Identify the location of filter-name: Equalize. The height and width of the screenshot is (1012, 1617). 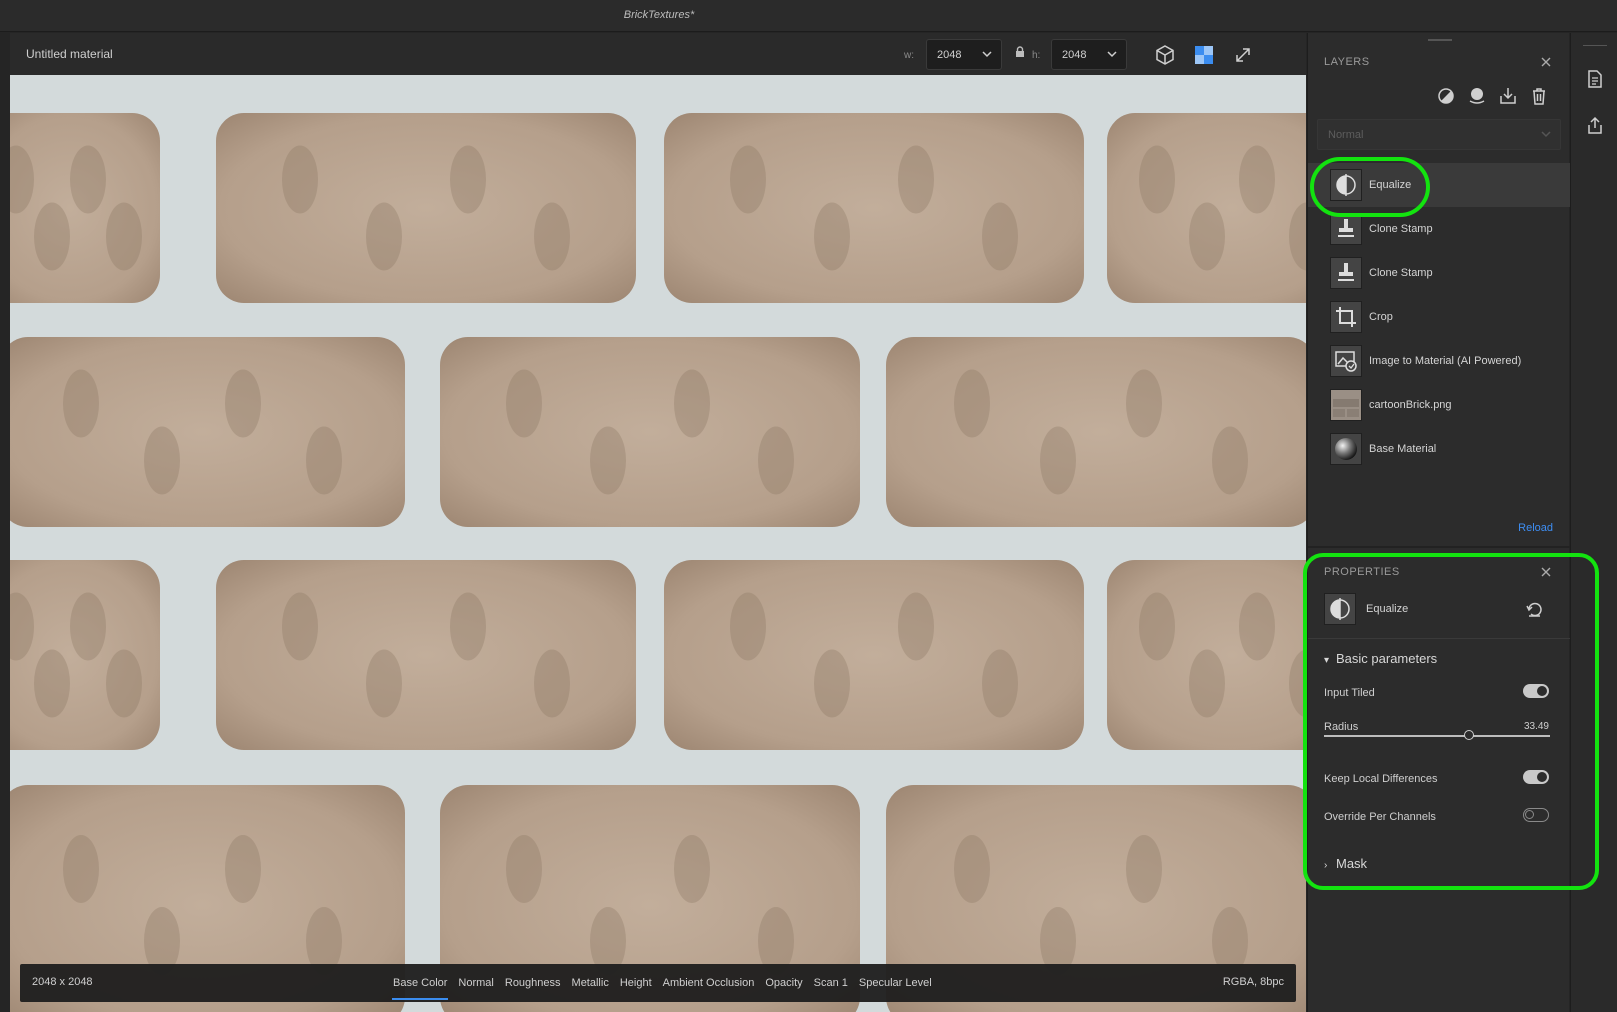
(1387, 609).